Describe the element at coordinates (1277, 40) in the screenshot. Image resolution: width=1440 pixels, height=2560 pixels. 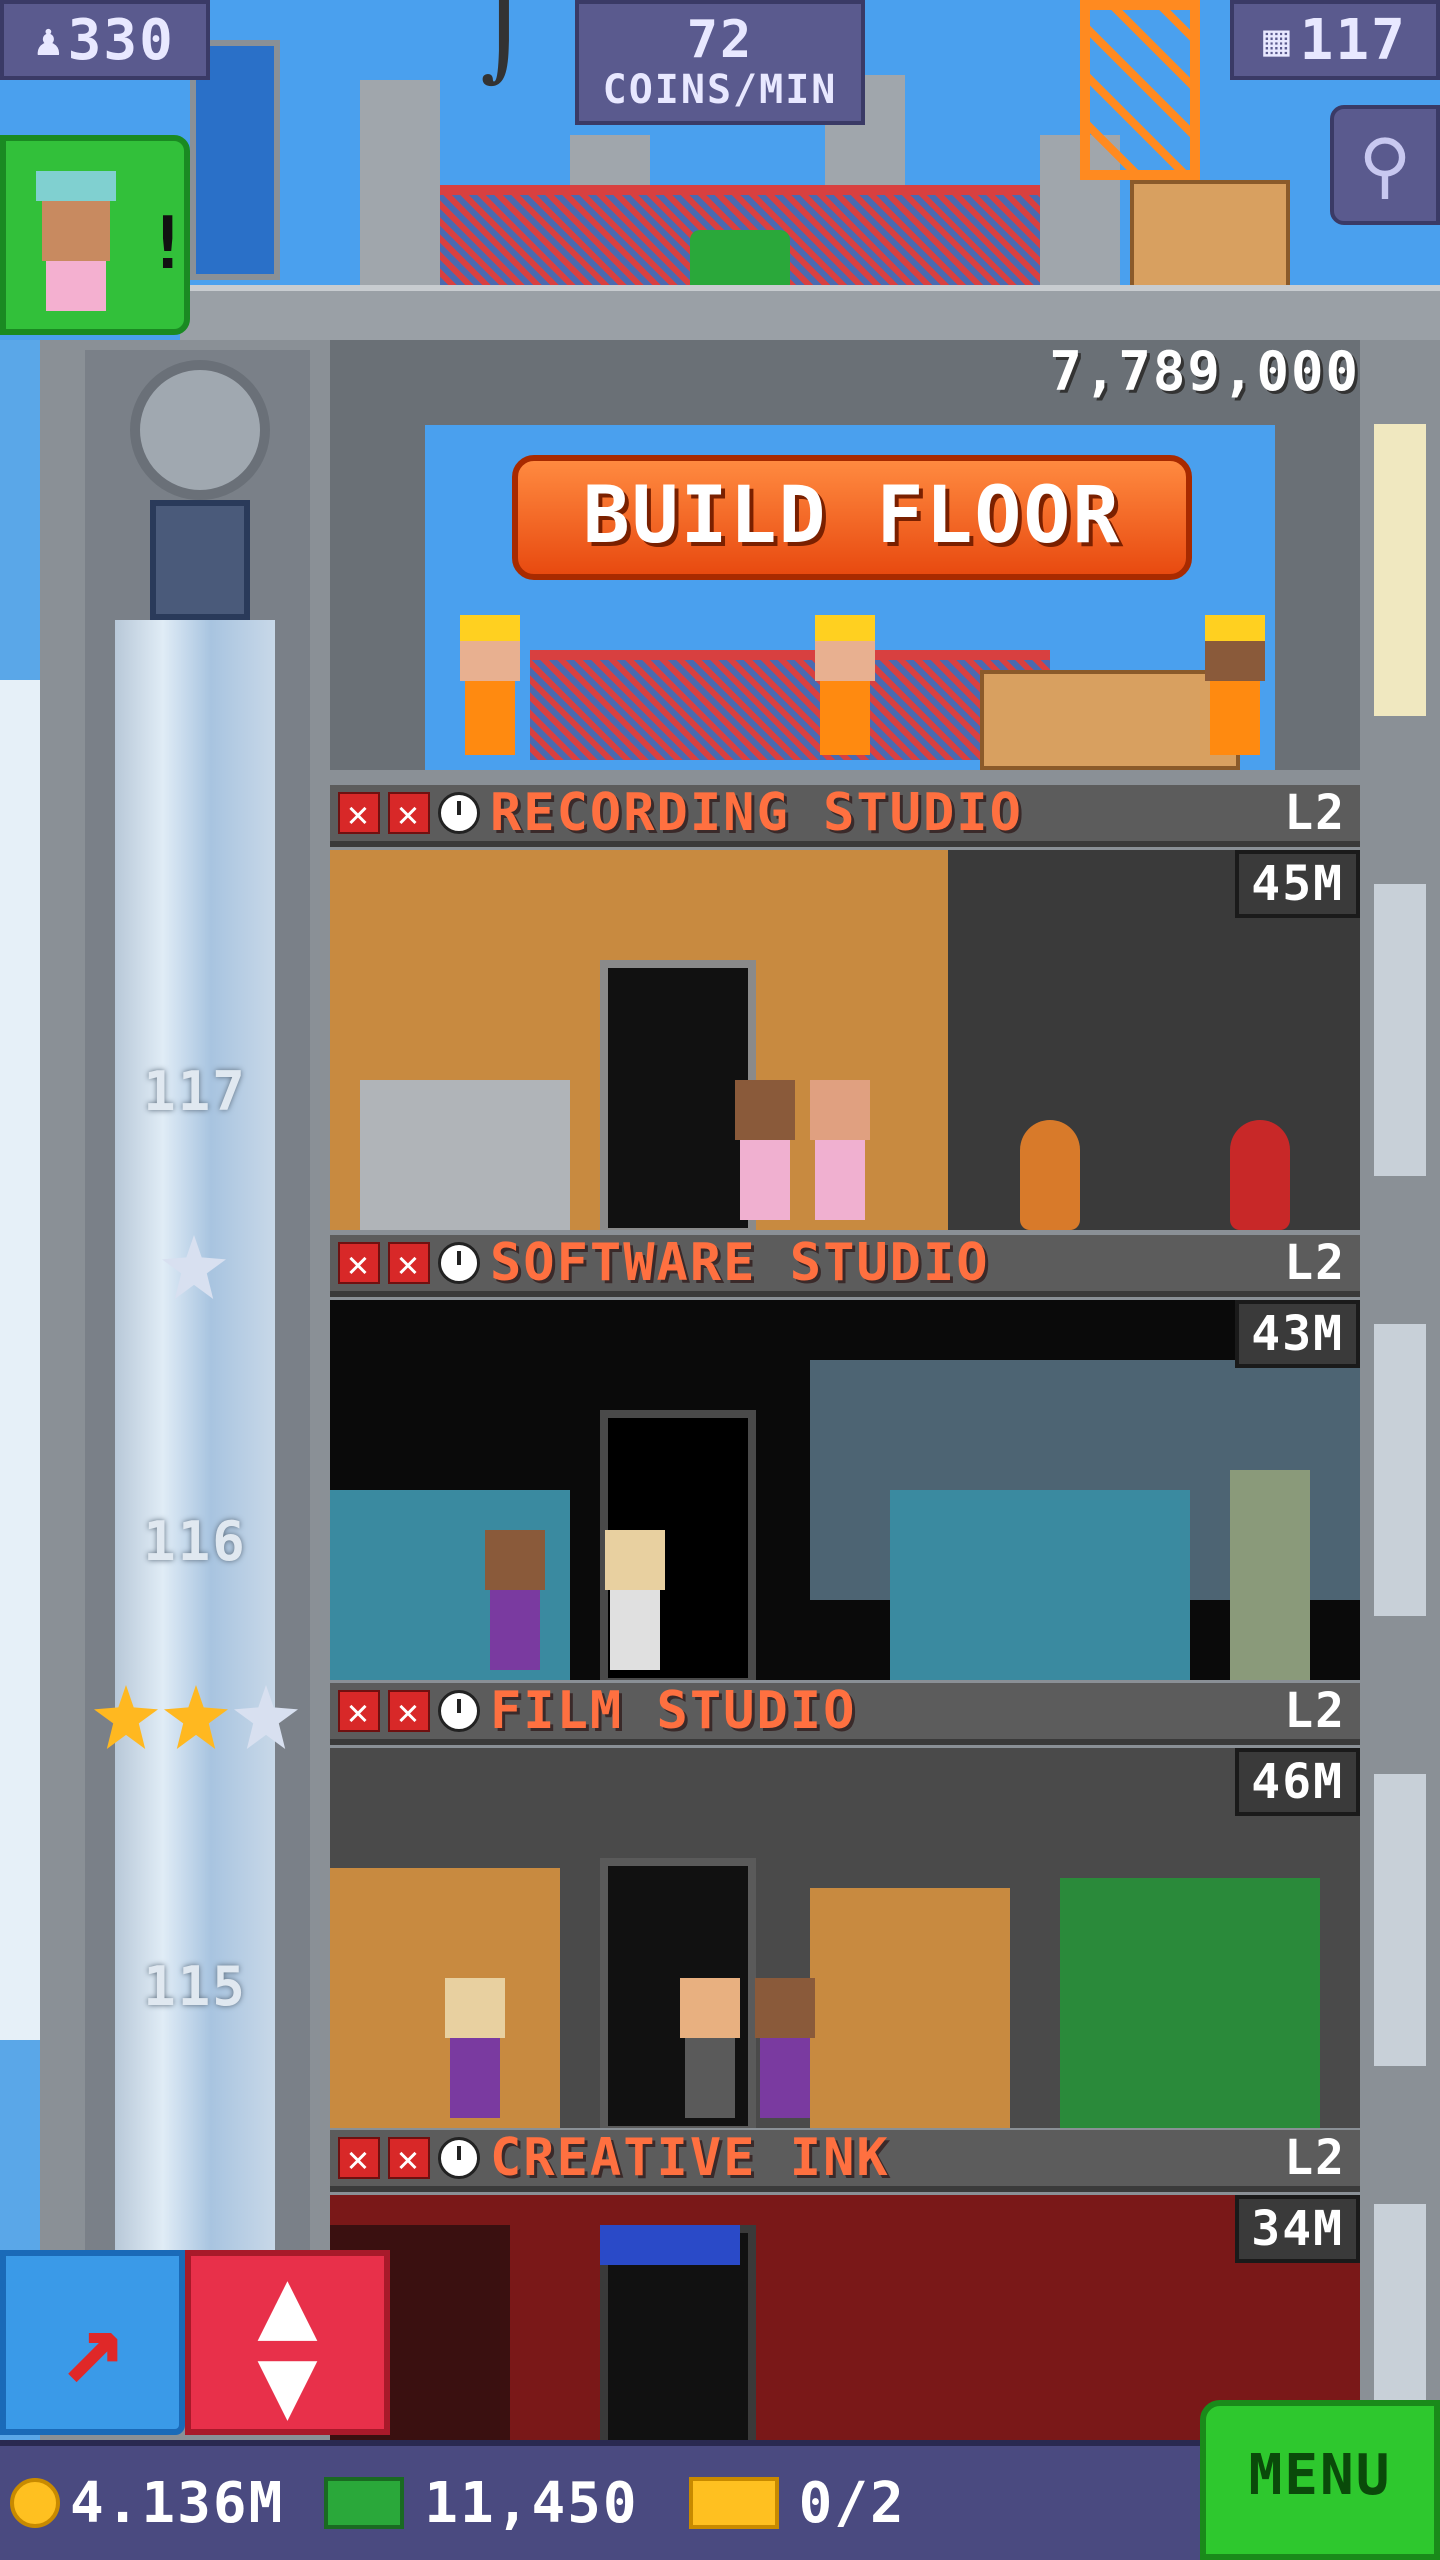
I see `building-icon: ▦` at that location.